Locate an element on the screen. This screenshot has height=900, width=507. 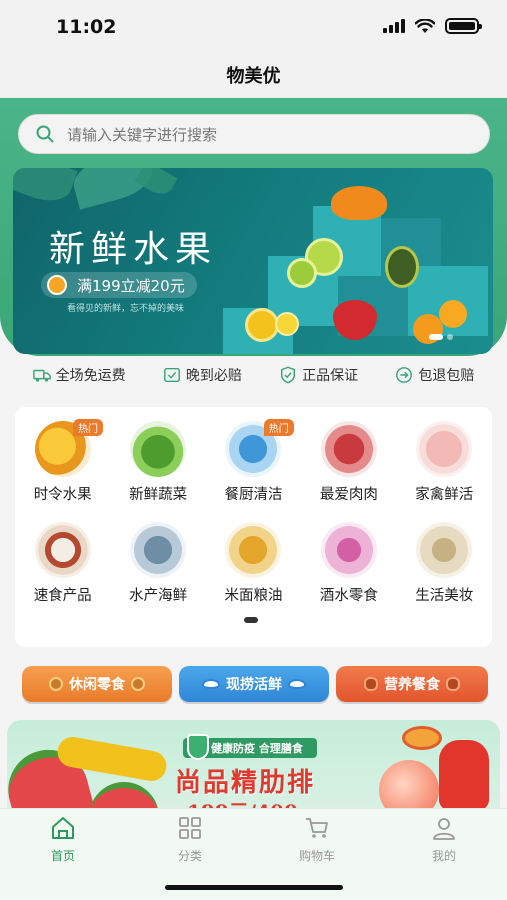
category-poultry: 家禽鲜活 is located at coordinates (444, 462).